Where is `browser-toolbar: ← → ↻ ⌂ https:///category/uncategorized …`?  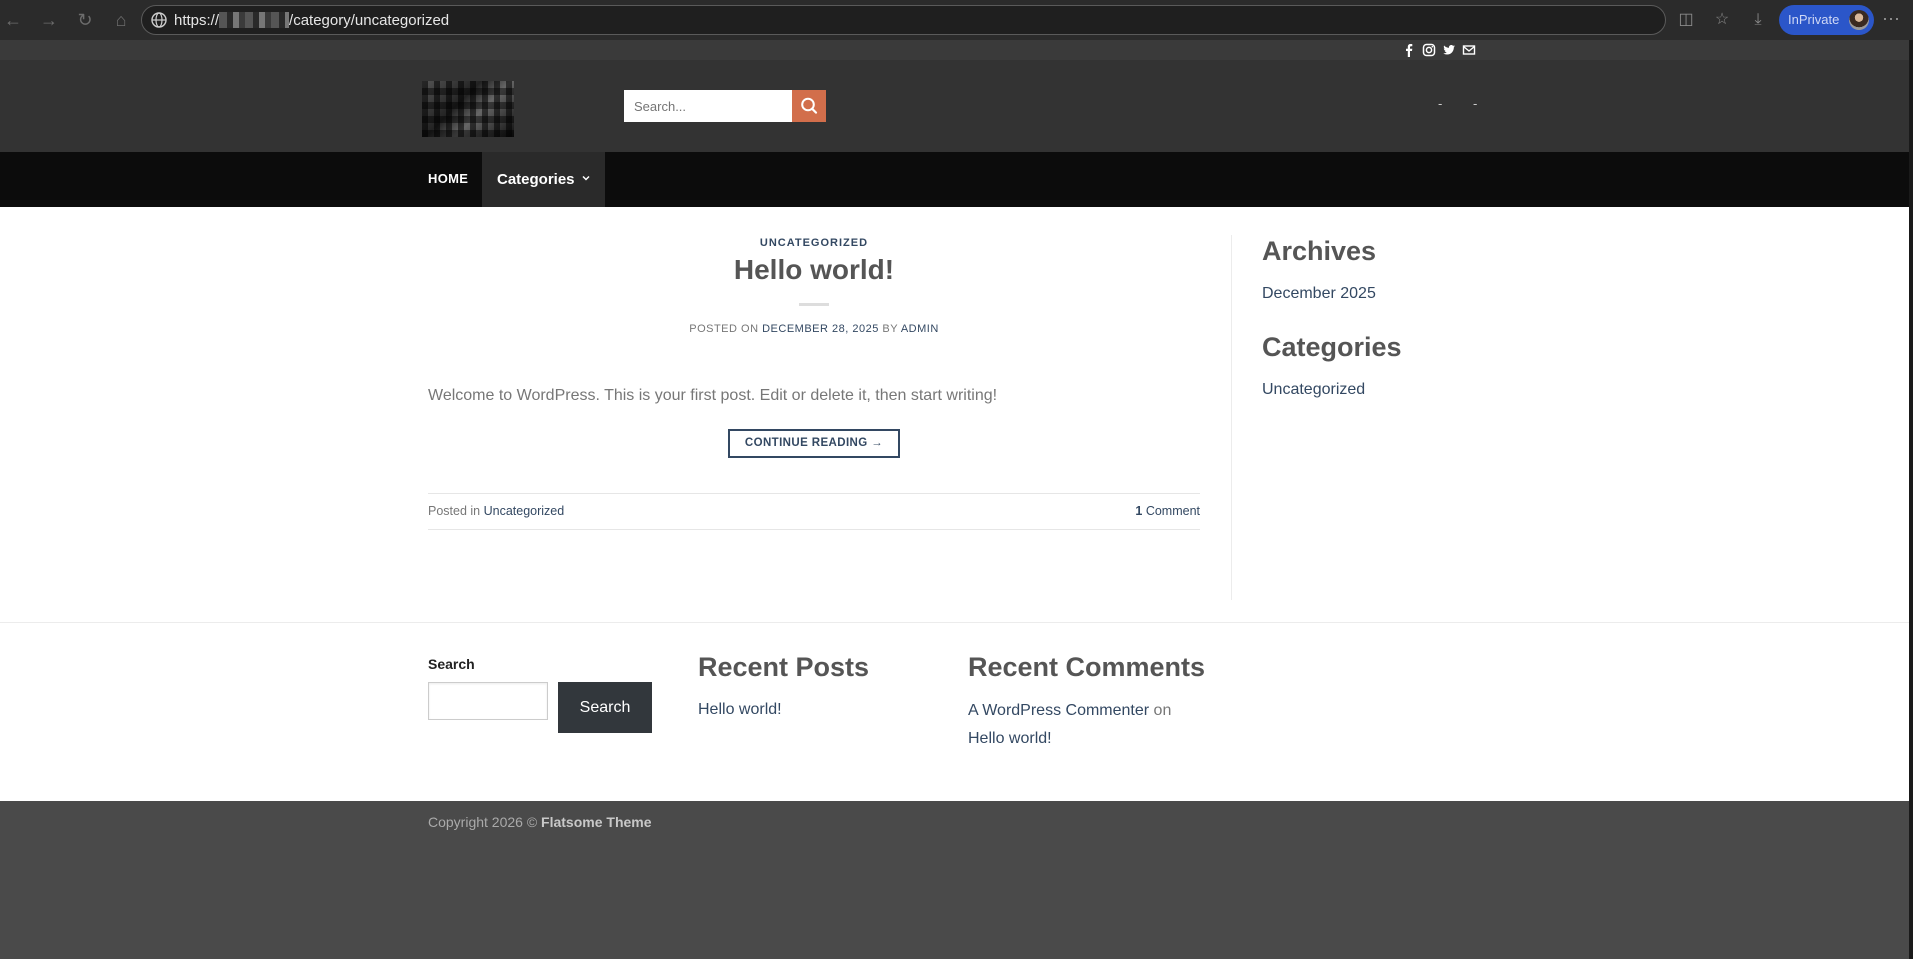
browser-toolbar: ← → ↻ ⌂ https:///category/uncategorized … is located at coordinates (956, 20).